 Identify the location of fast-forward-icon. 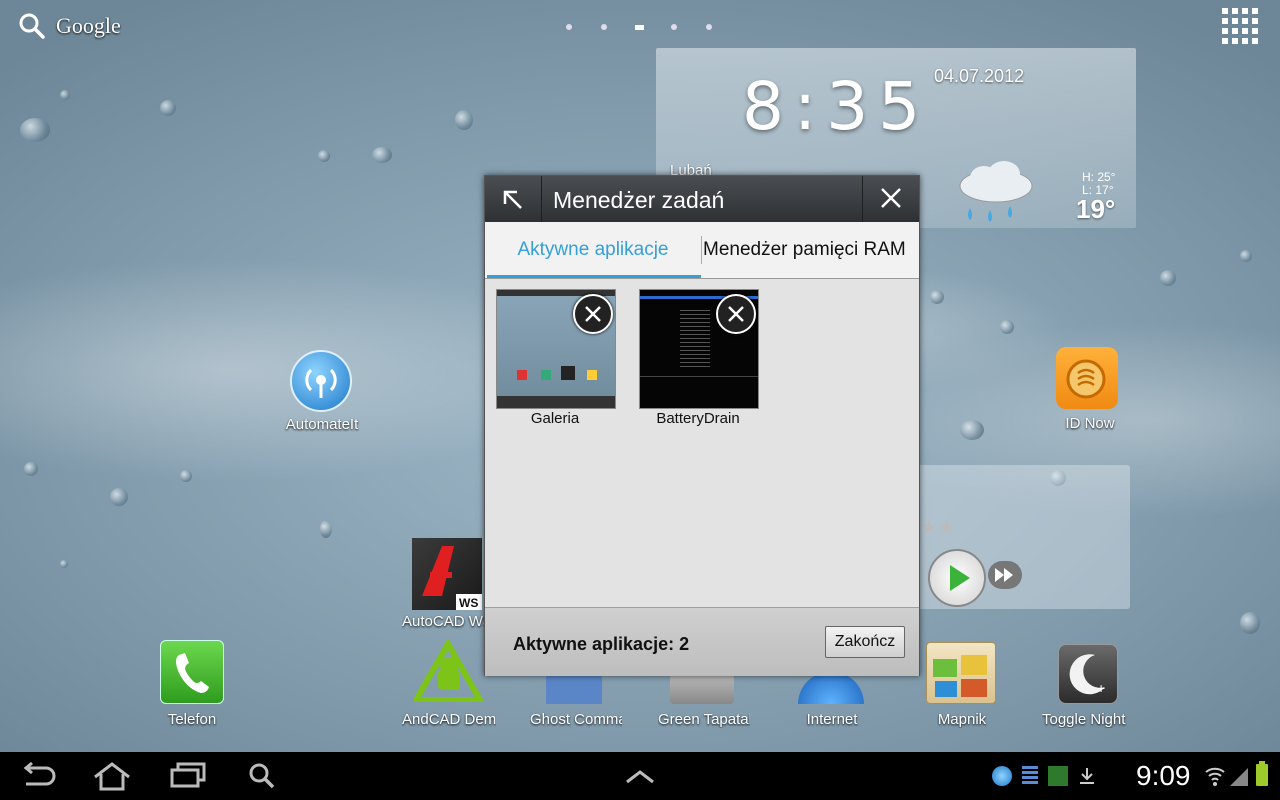
(1004, 575).